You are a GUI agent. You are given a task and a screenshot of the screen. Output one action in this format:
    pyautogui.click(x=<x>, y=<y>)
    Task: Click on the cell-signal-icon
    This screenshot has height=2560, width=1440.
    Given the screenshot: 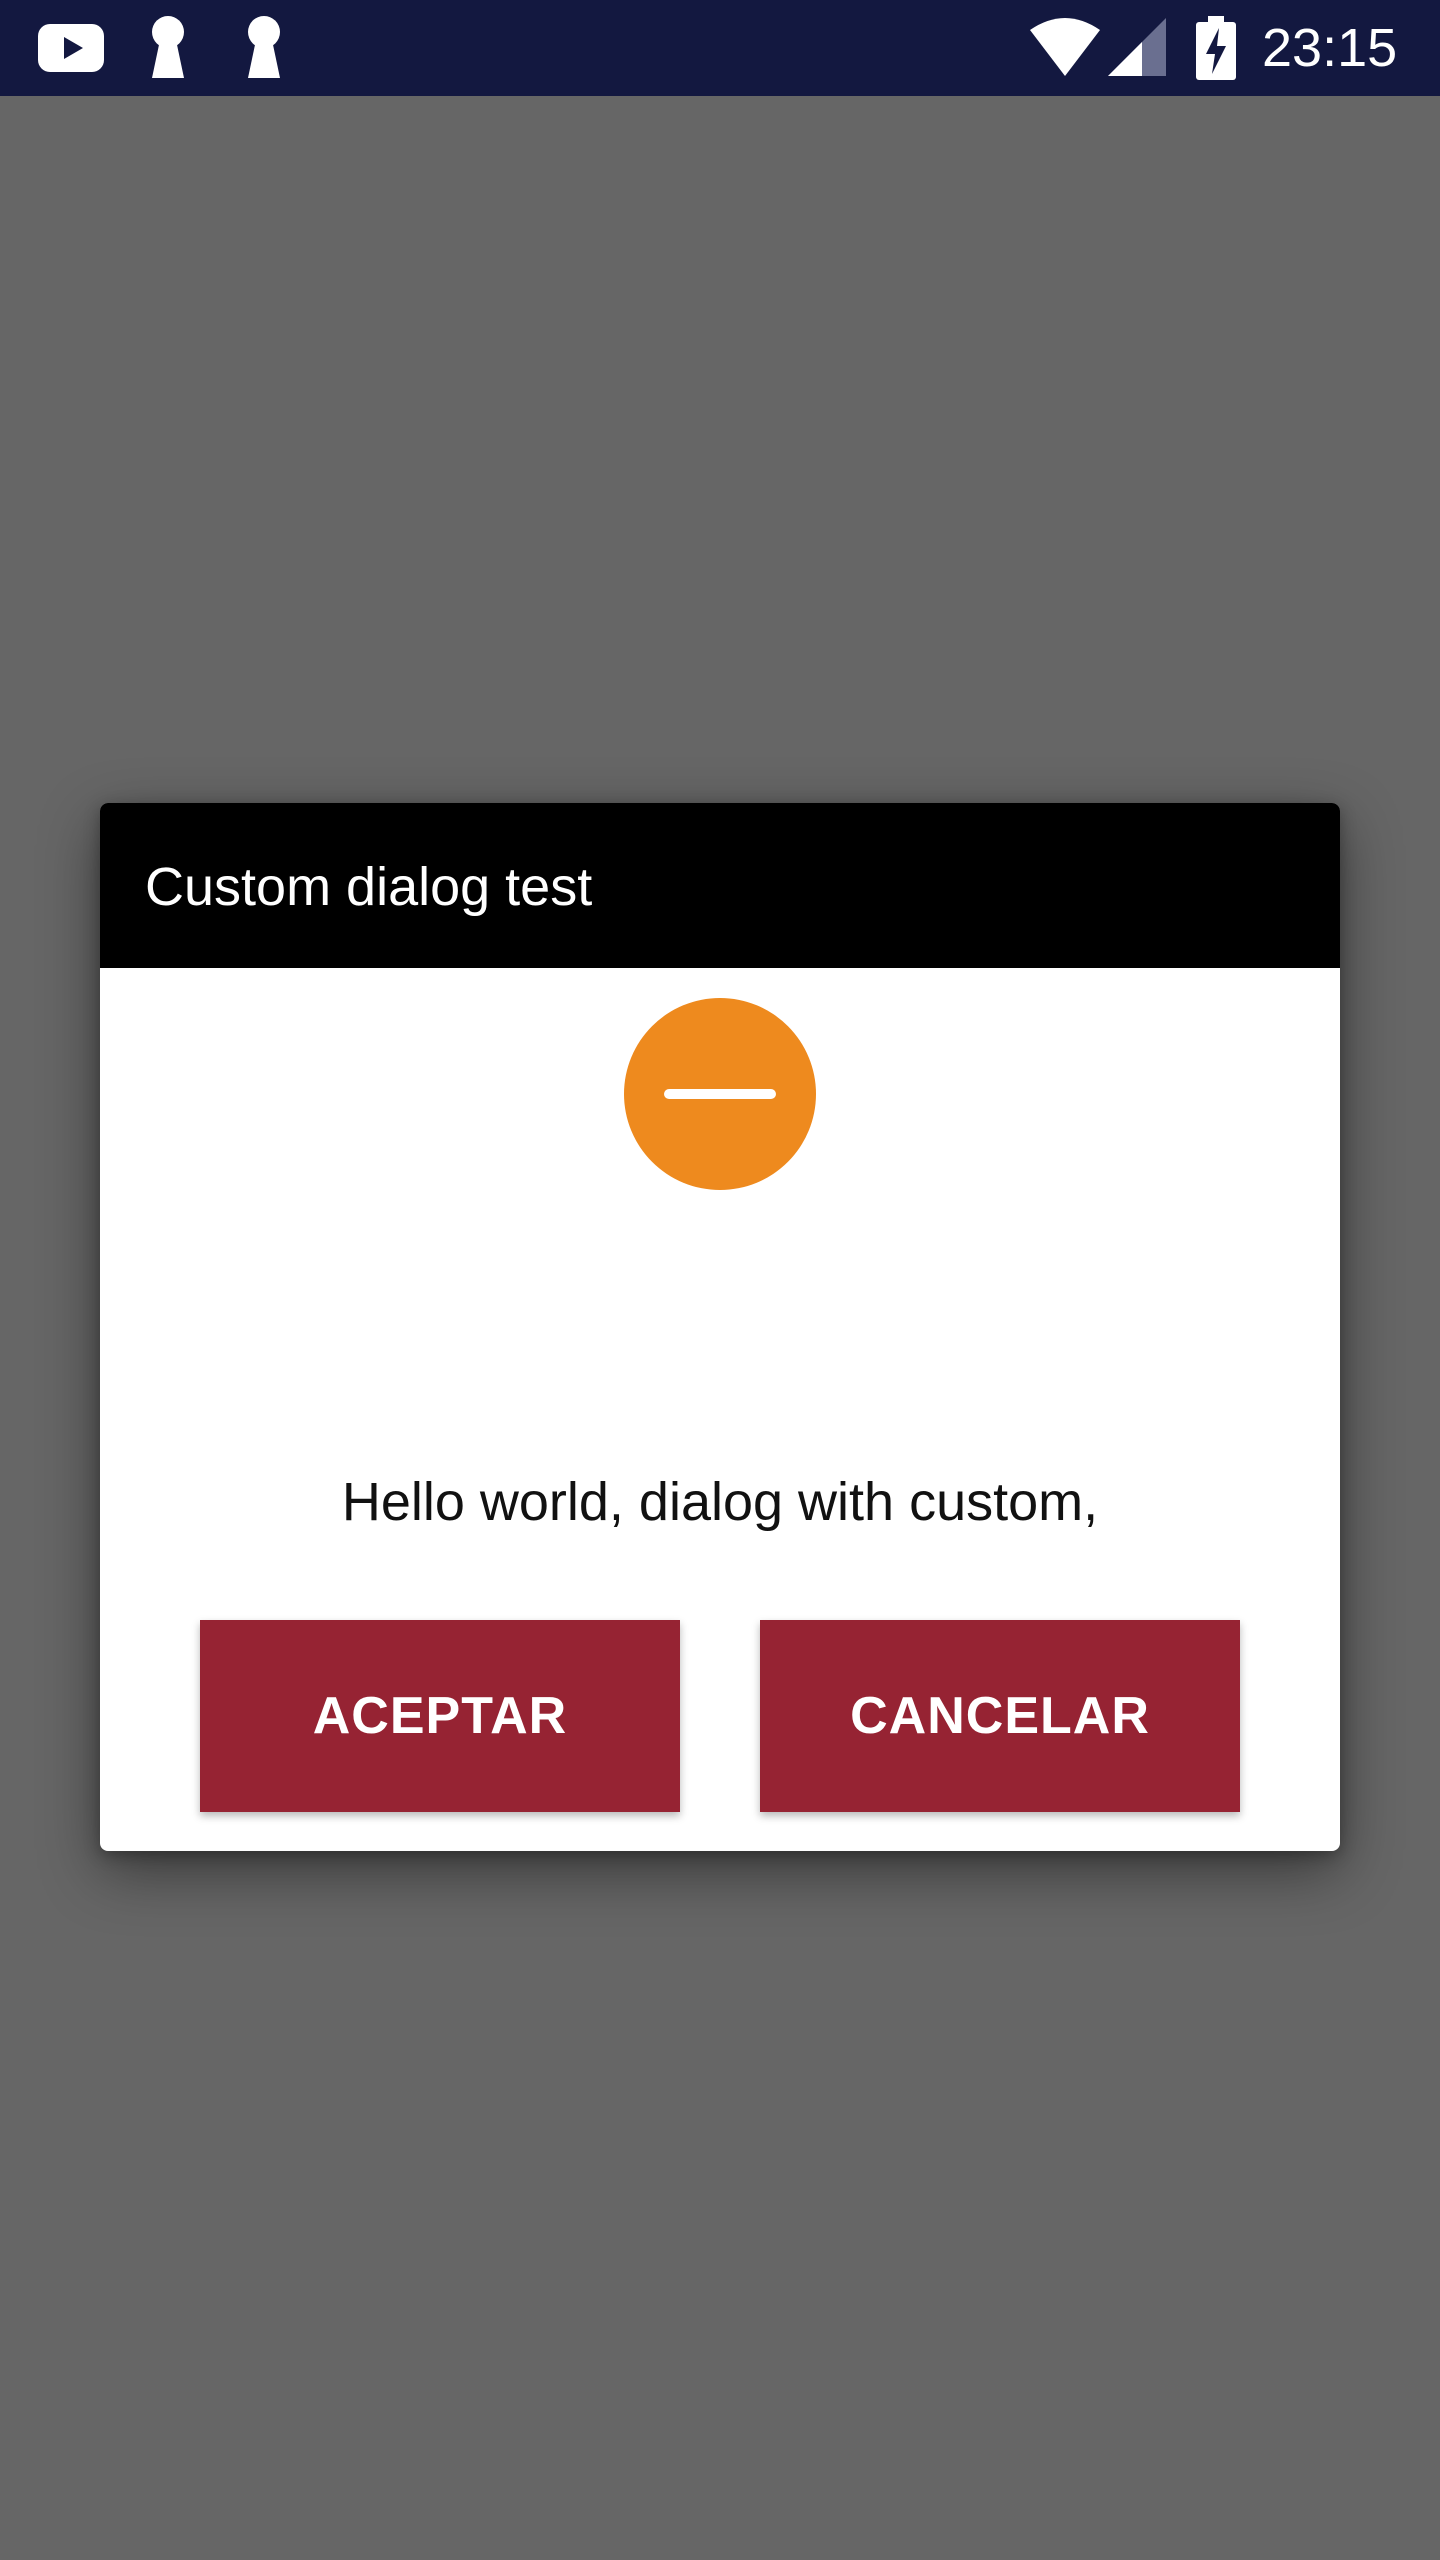 What is the action you would take?
    pyautogui.click(x=1137, y=47)
    